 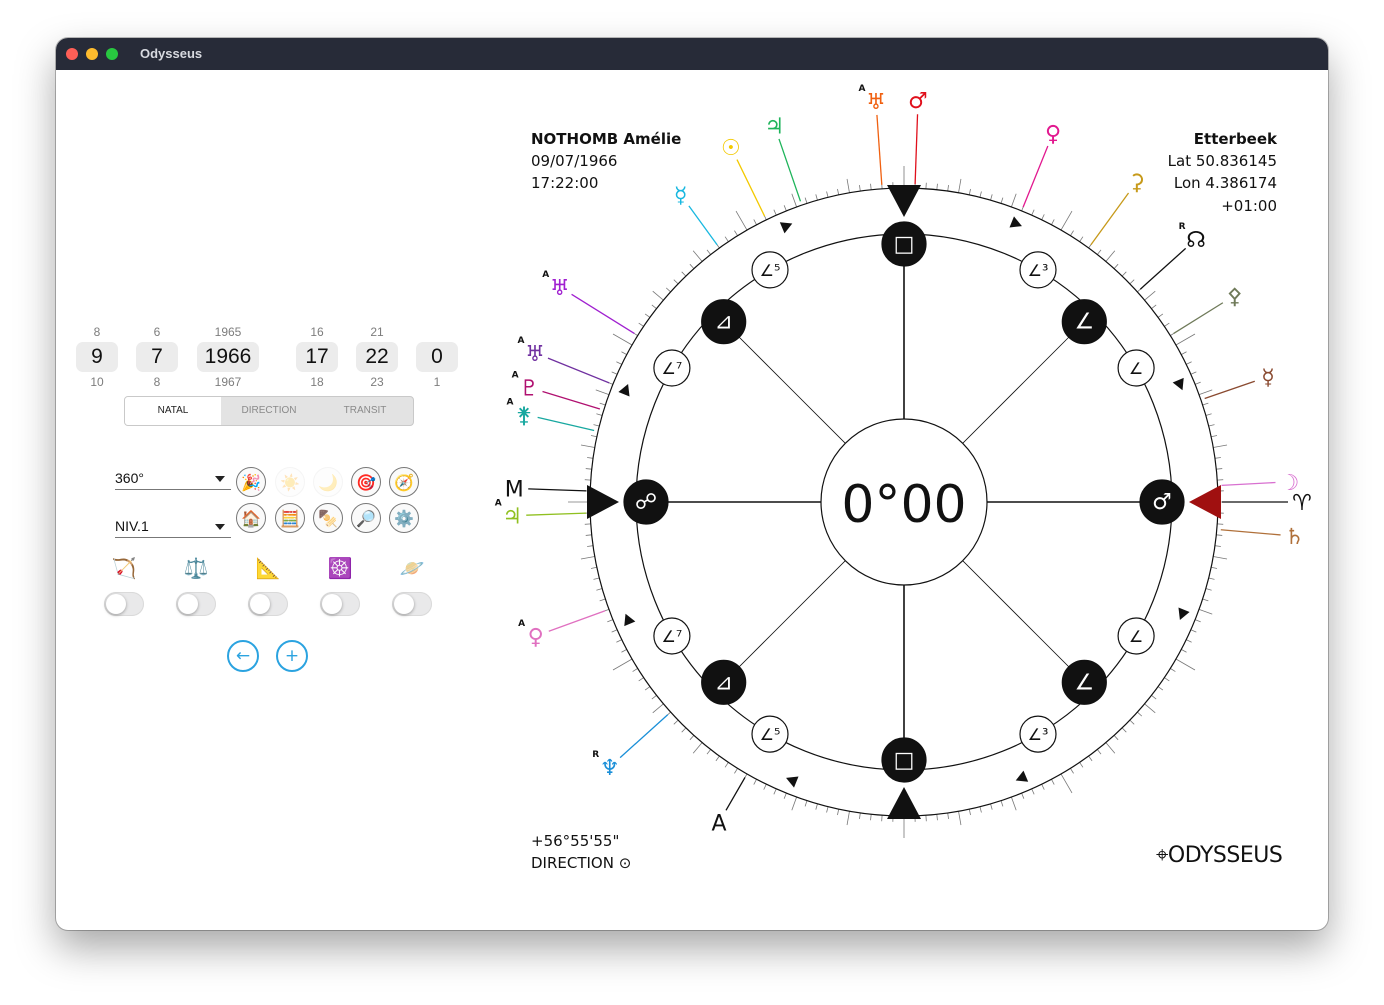 What do you see at coordinates (1162, 502) in the screenshot?
I see `aspect-conjunction-right: ♂` at bounding box center [1162, 502].